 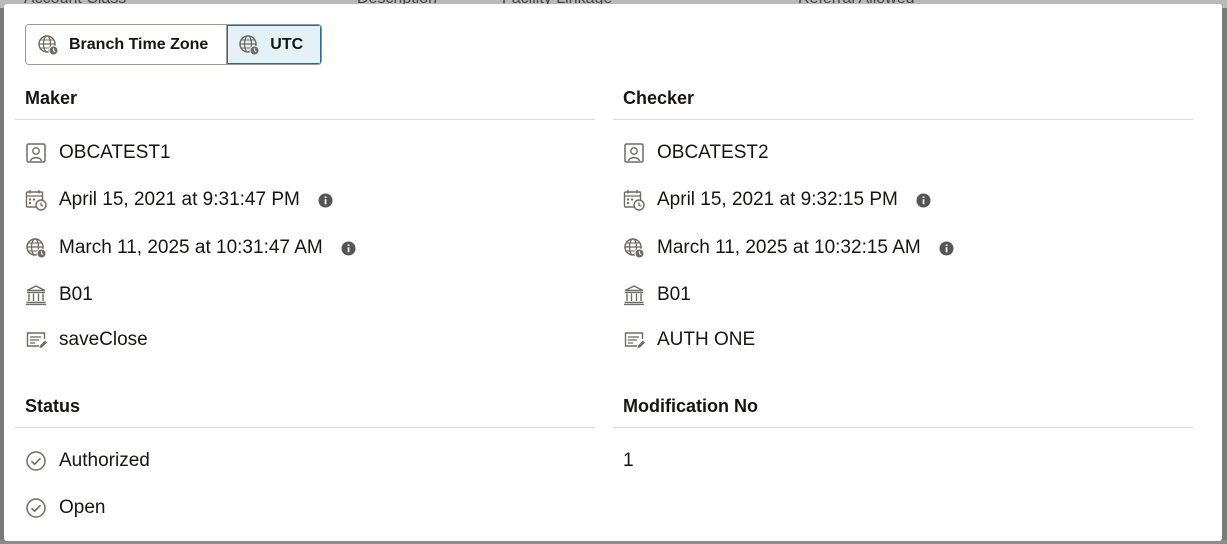 What do you see at coordinates (104, 460) in the screenshot?
I see `auth-status: Authorized` at bounding box center [104, 460].